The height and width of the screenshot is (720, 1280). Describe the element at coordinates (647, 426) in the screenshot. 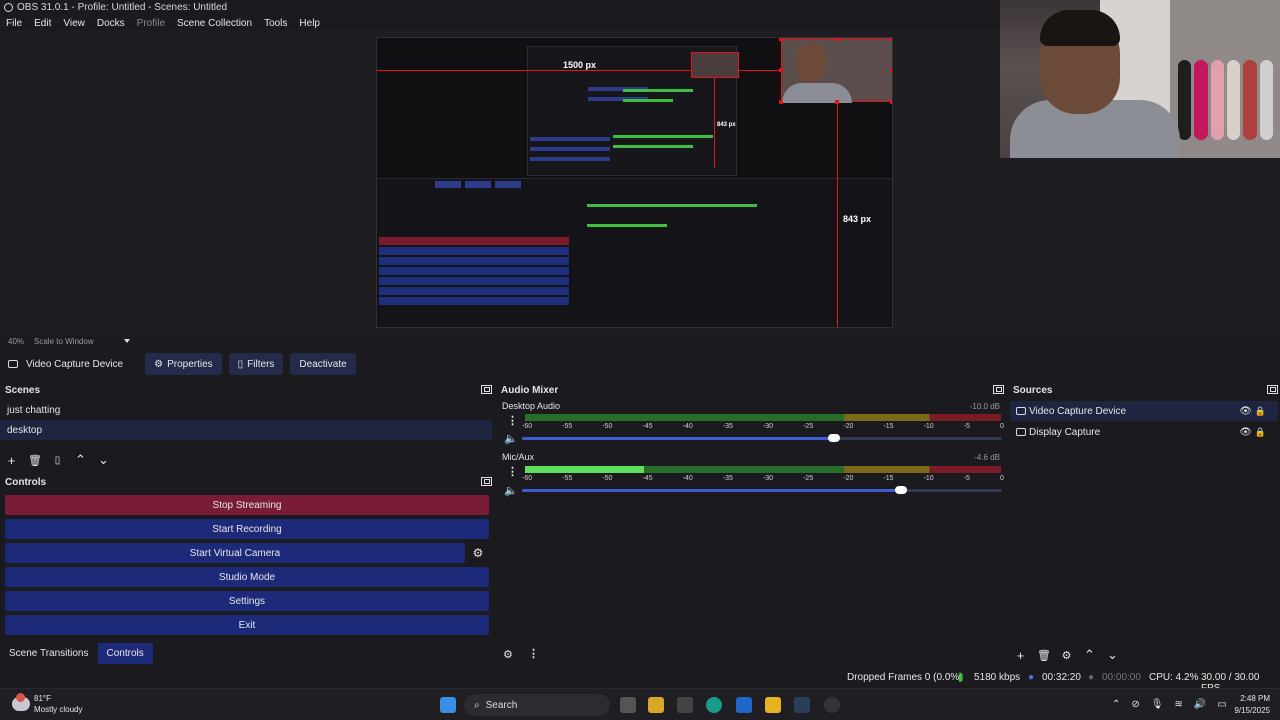

I see `meter-tick-label: -45` at that location.